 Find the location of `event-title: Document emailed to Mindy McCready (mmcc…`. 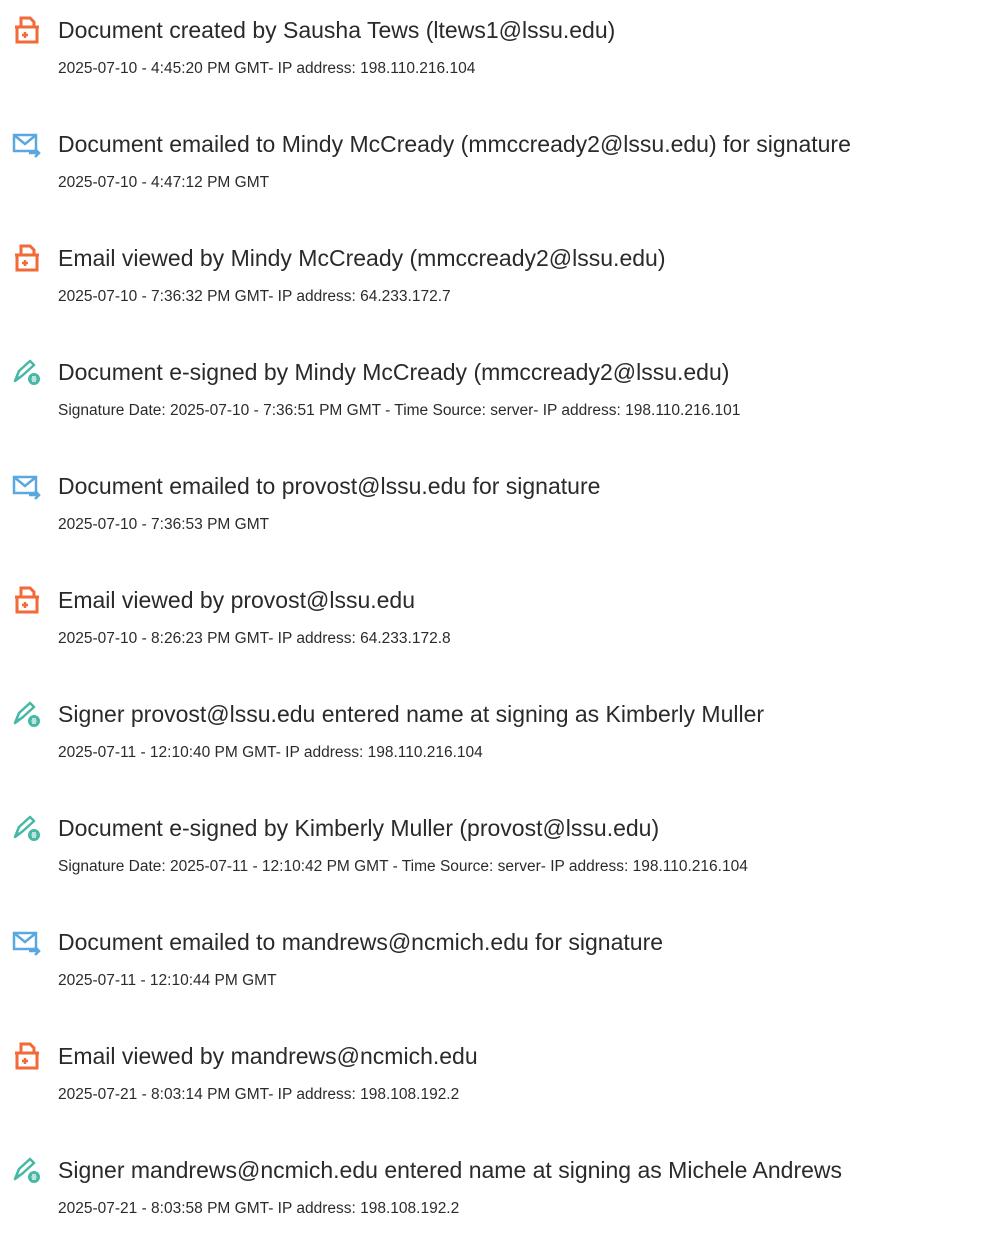

event-title: Document emailed to Mindy McCready (mmcc… is located at coordinates (454, 144).